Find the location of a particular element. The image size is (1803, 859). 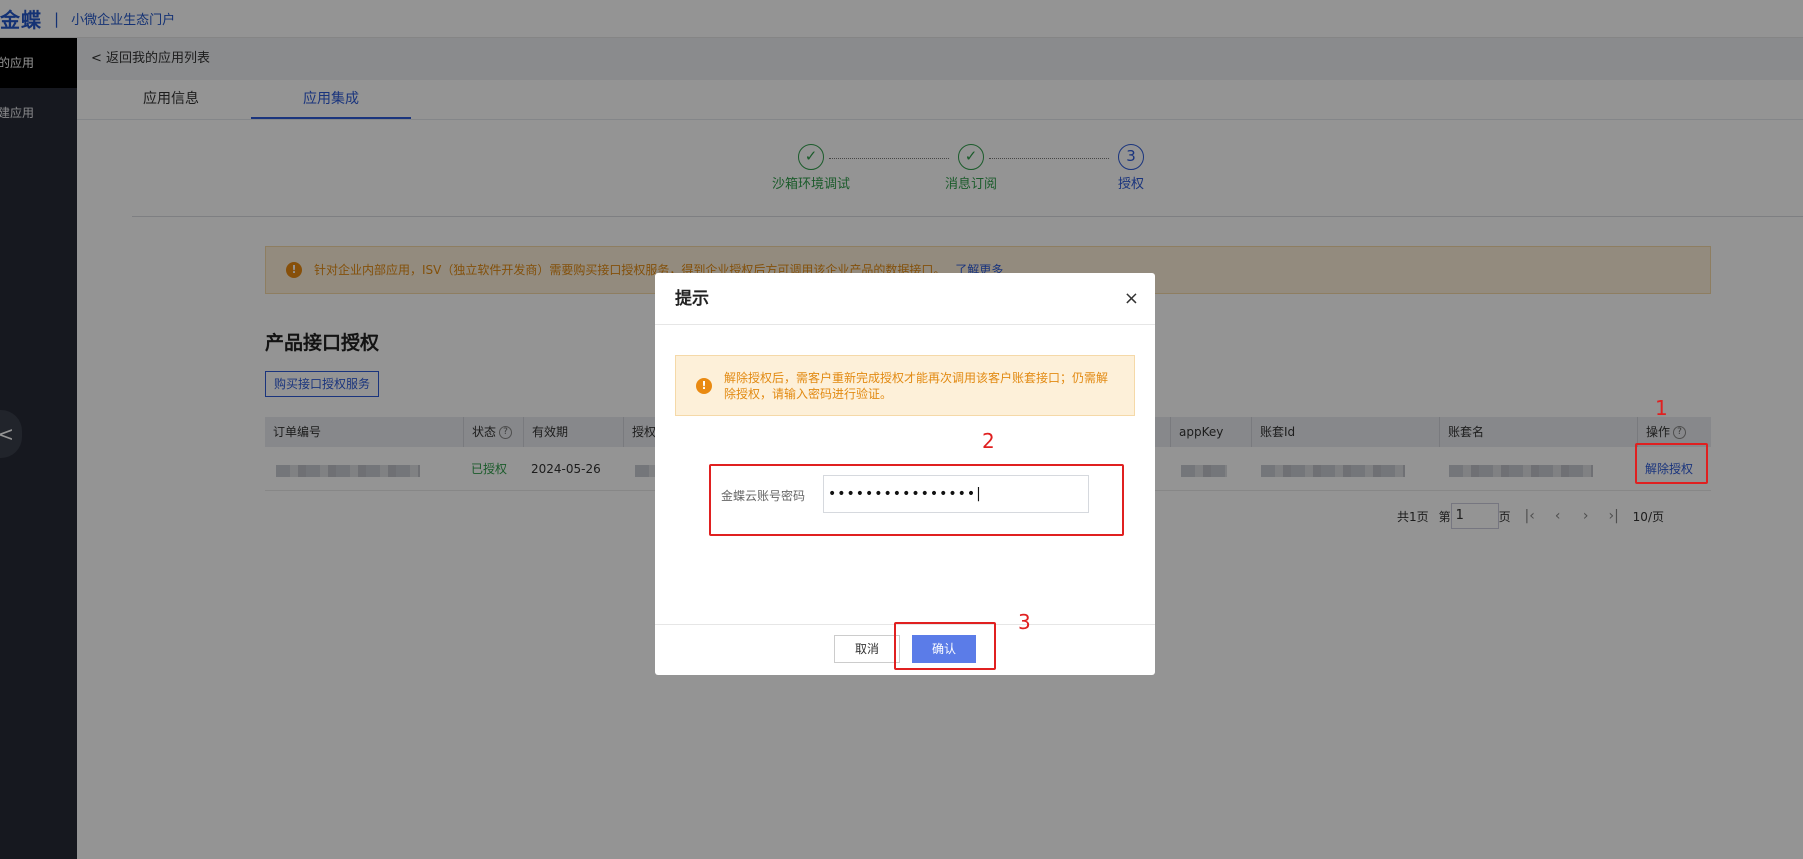

annotation-number-1: 1 is located at coordinates (1661, 408).